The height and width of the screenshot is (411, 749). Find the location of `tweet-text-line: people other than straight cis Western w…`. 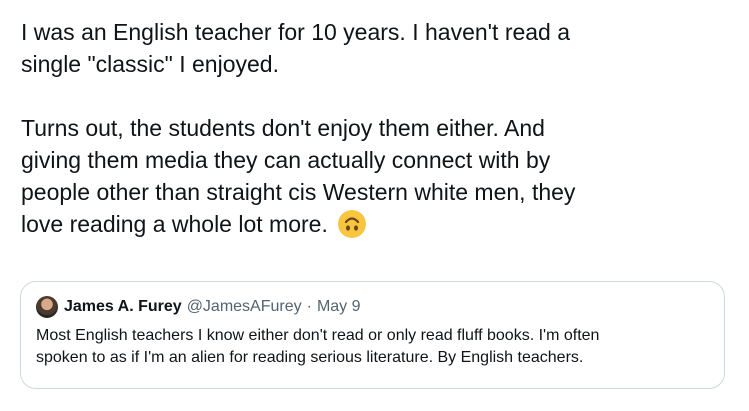

tweet-text-line: people other than straight cis Western w… is located at coordinates (298, 192).